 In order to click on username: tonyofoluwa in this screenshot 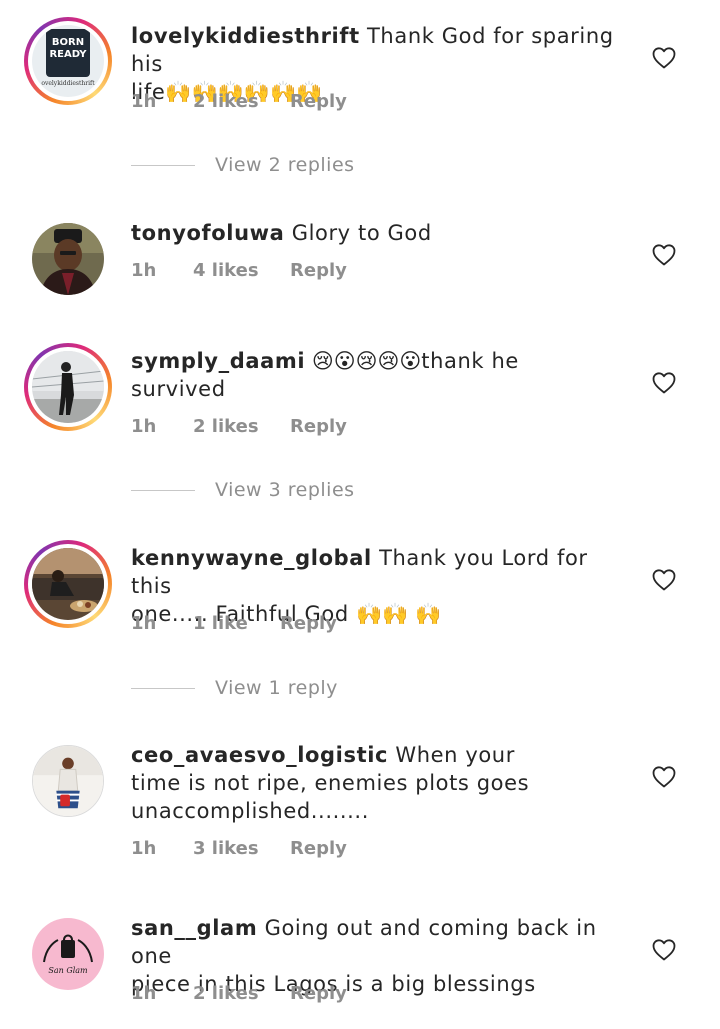, I will do `click(207, 233)`.